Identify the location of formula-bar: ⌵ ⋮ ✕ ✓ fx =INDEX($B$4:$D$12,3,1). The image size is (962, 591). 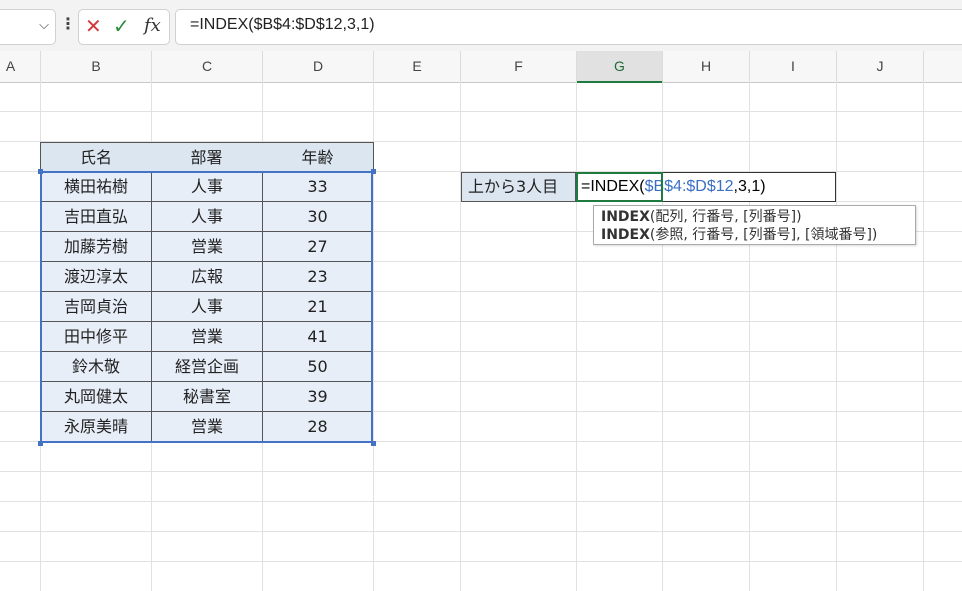
(481, 25).